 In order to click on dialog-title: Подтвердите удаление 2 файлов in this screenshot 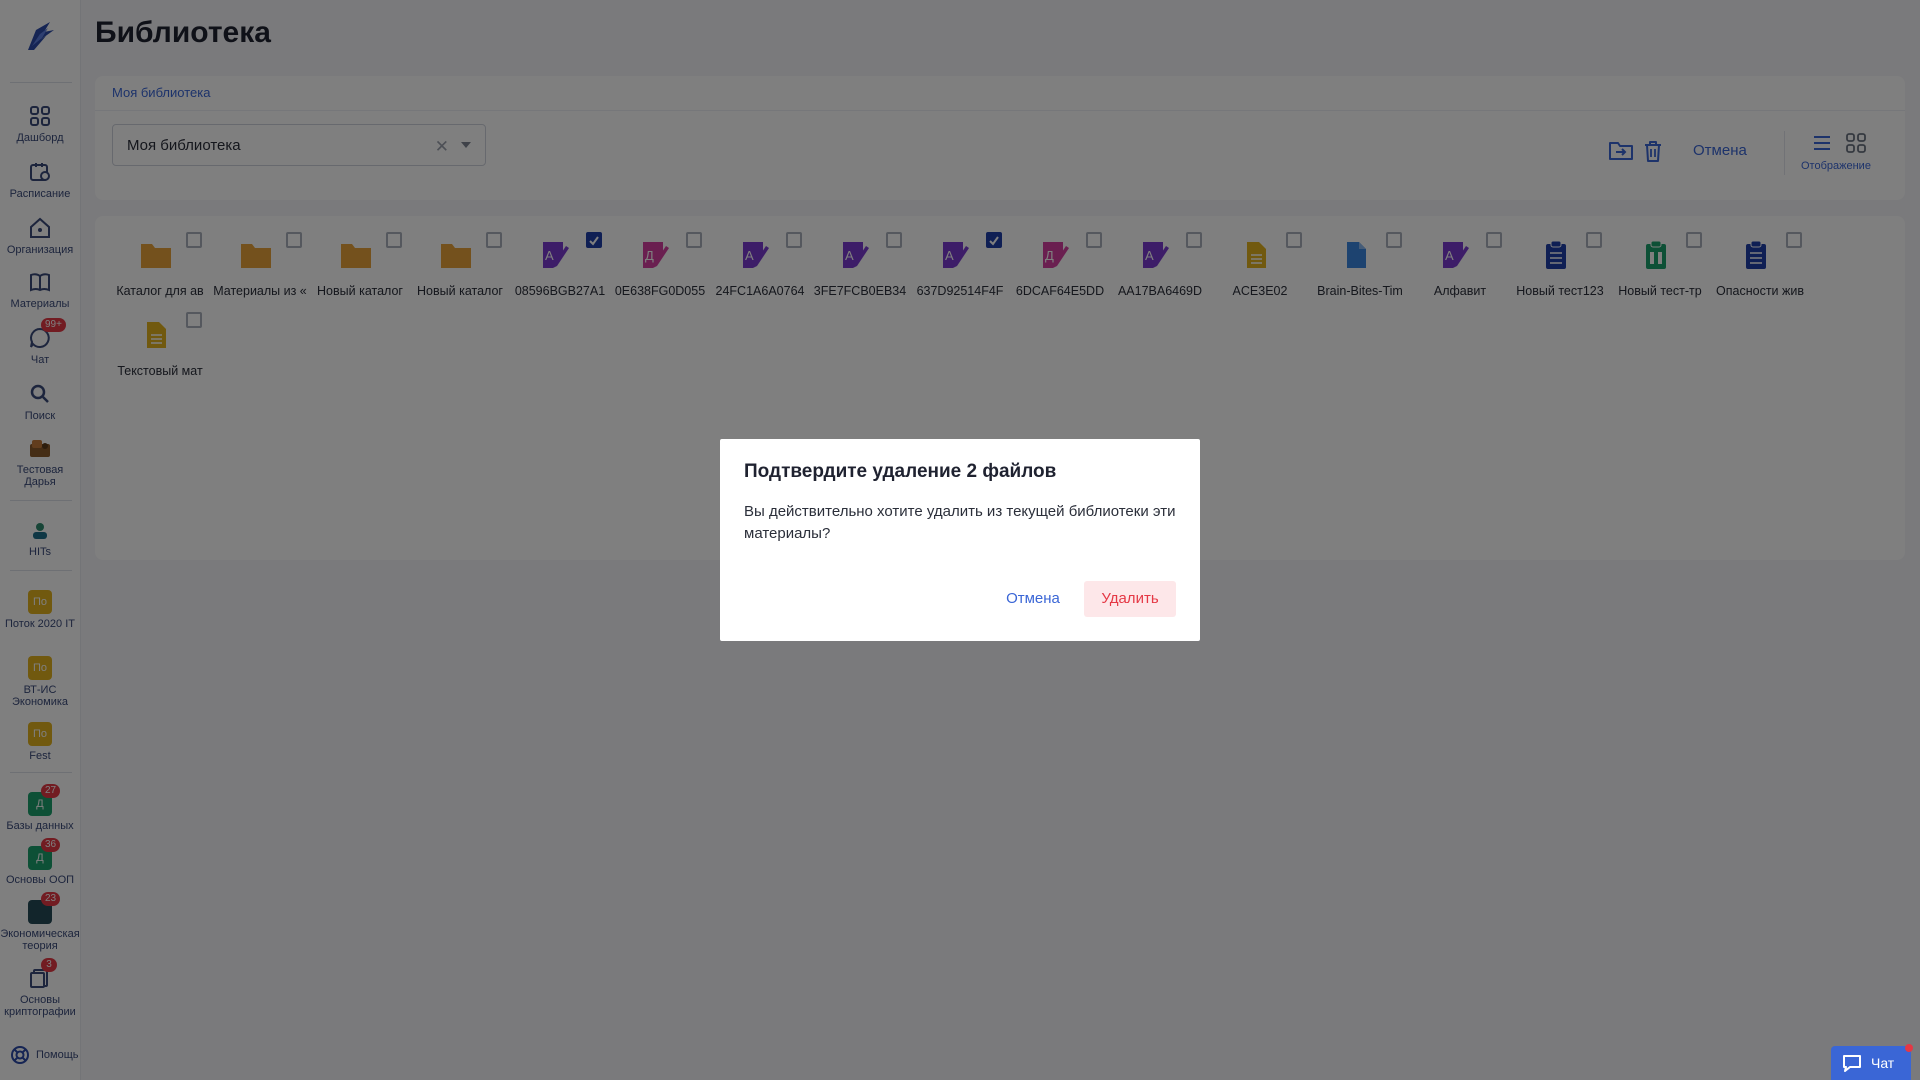, I will do `click(900, 471)`.